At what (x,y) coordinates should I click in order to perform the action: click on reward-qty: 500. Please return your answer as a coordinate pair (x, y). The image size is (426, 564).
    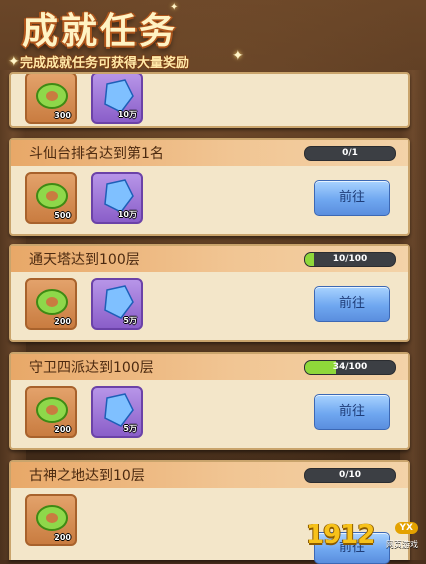
    Looking at the image, I should click on (62, 215).